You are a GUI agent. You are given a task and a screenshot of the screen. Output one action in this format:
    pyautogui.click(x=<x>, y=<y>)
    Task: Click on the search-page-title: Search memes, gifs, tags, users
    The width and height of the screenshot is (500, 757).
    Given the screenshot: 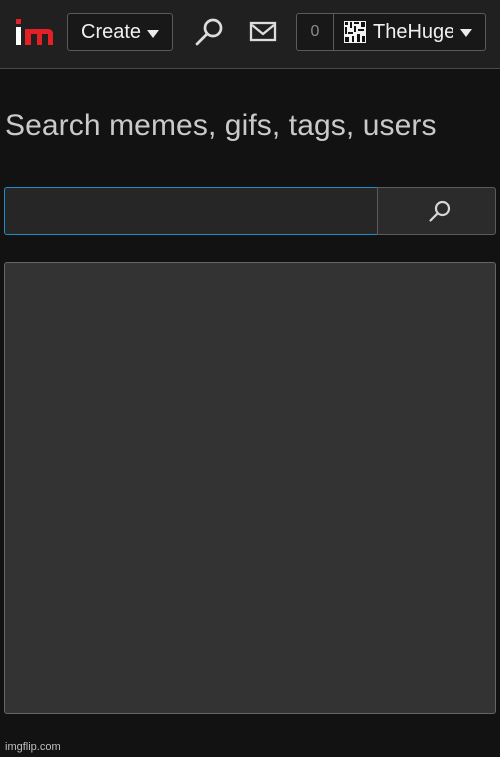 What is the action you would take?
    pyautogui.click(x=221, y=125)
    